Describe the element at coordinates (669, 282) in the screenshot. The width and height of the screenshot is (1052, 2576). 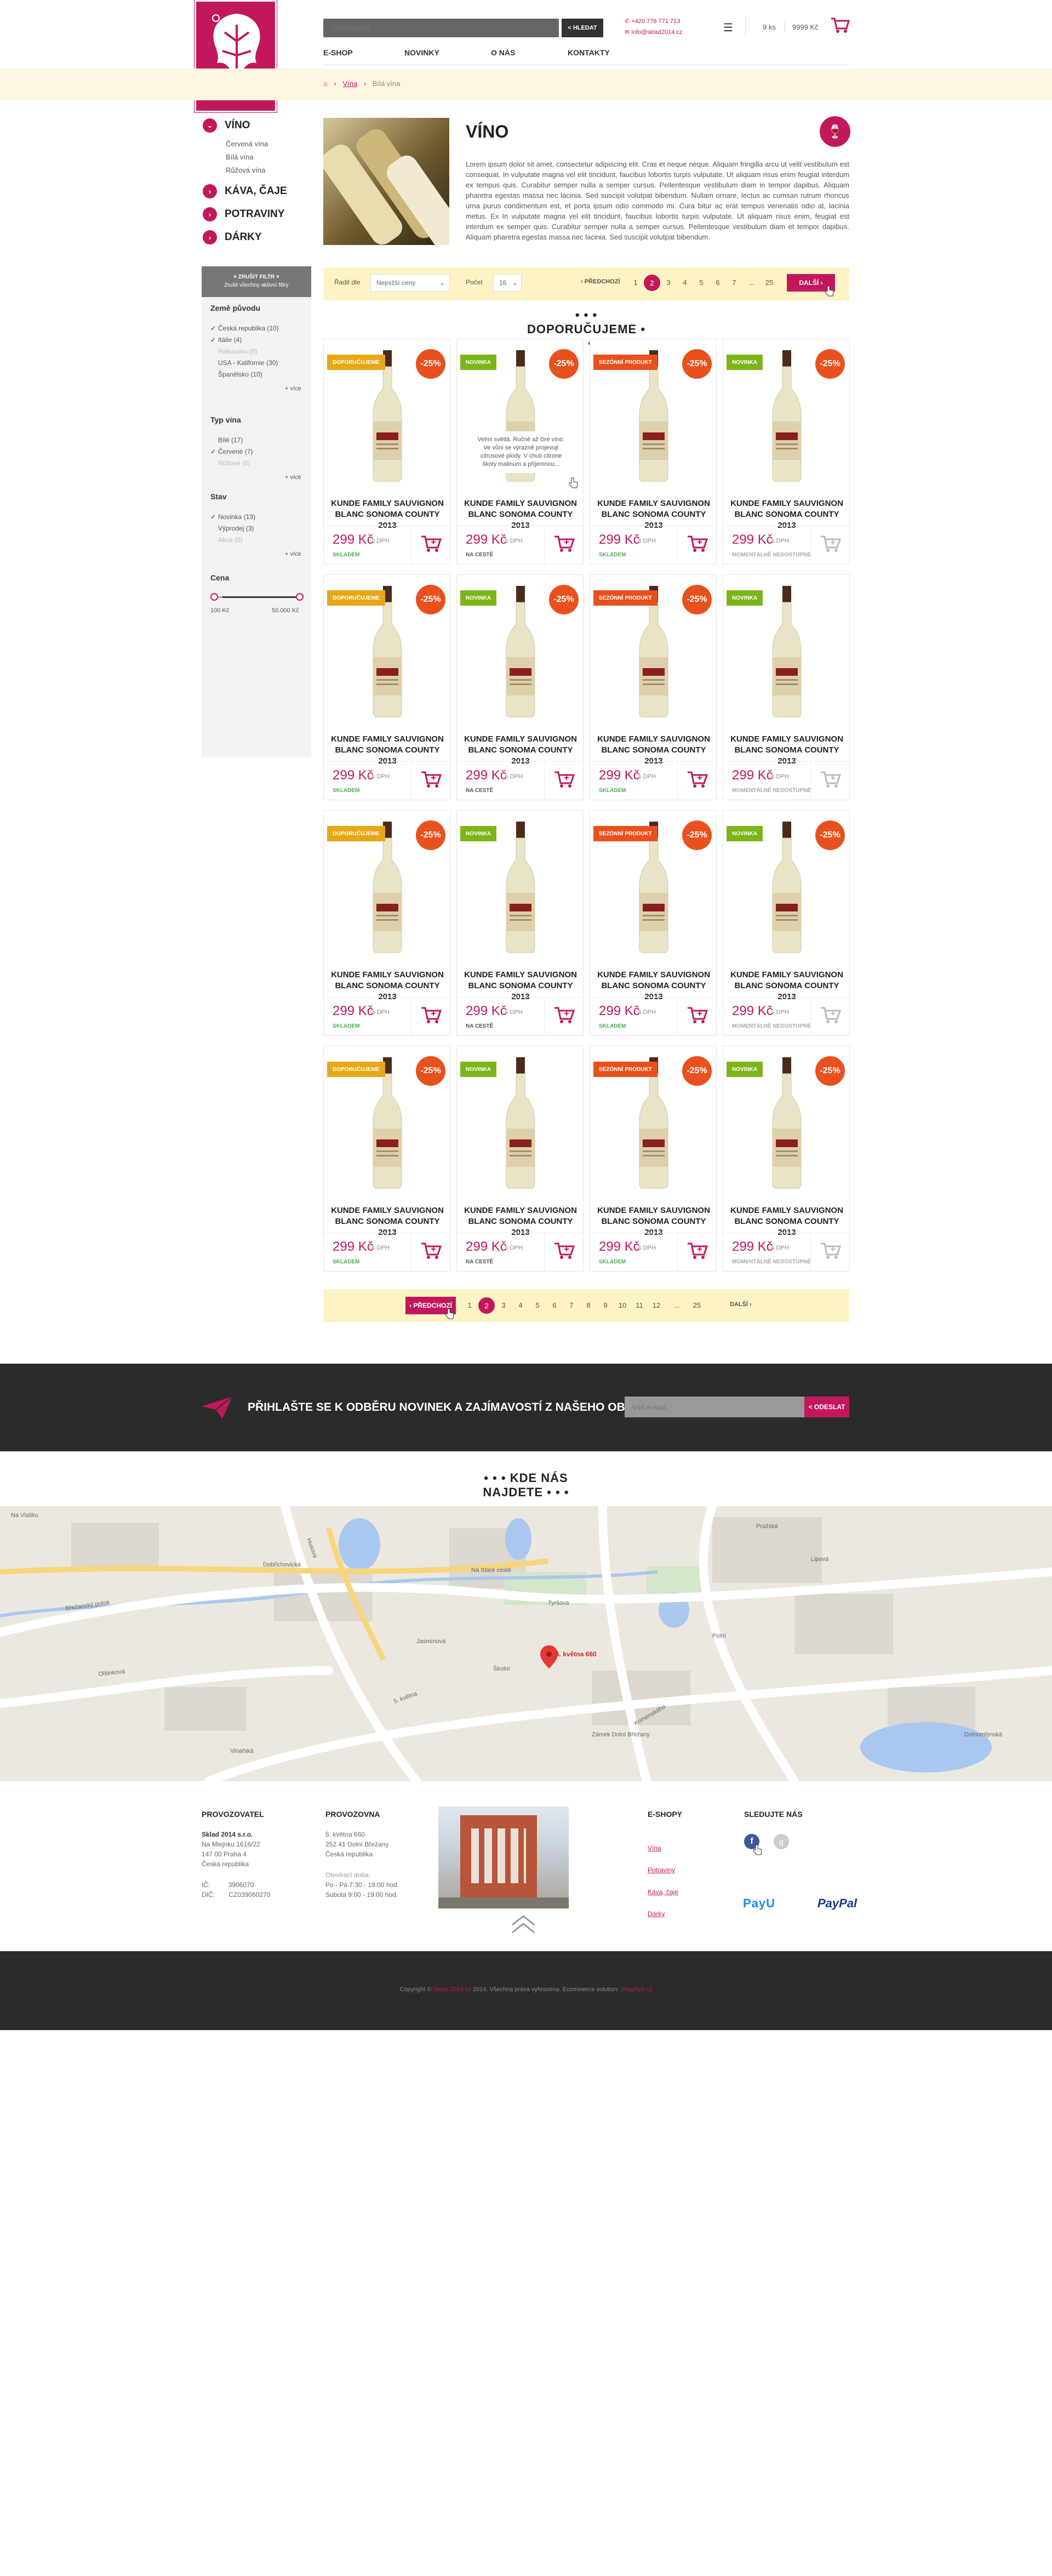
I see `page-link: 3` at that location.